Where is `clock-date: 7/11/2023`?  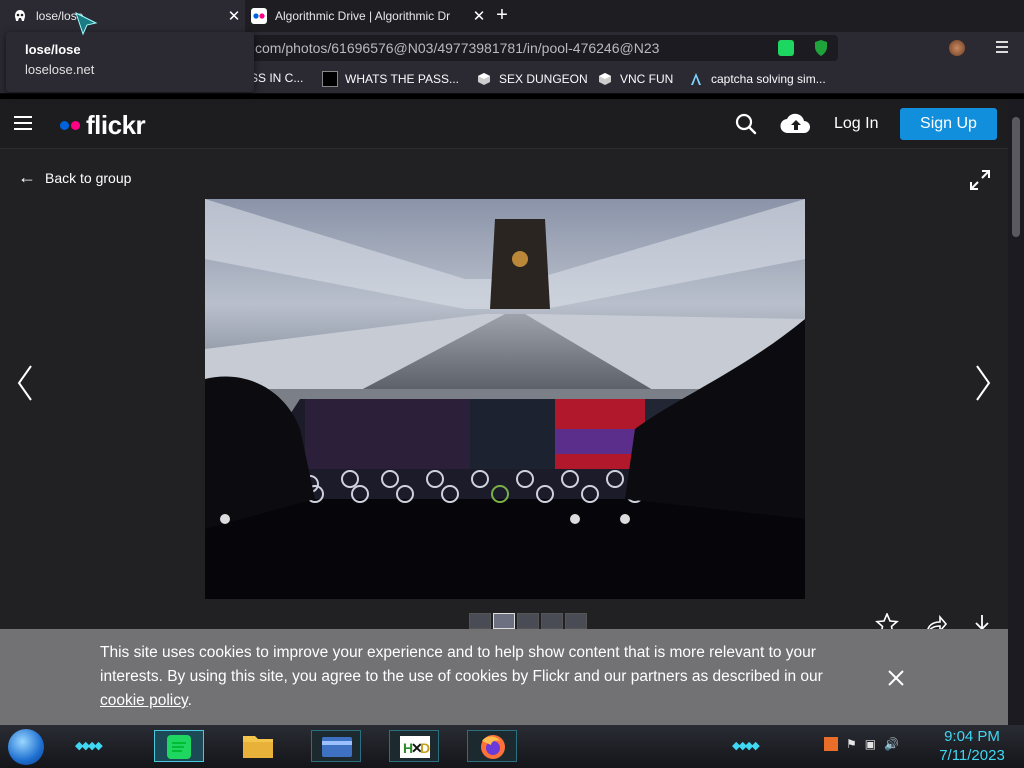 clock-date: 7/11/2023 is located at coordinates (972, 755).